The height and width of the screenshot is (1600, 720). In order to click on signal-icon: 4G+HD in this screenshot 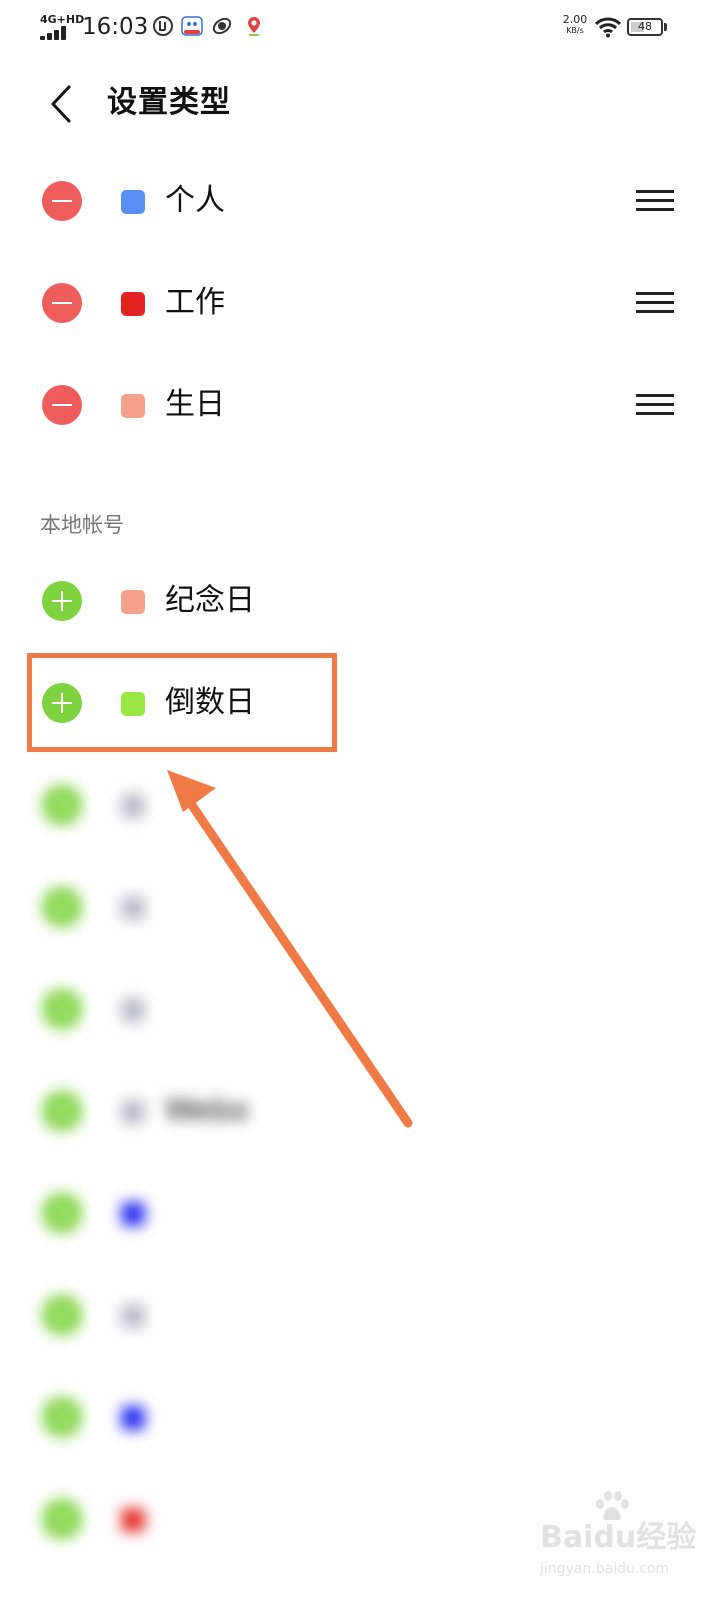, I will do `click(62, 27)`.